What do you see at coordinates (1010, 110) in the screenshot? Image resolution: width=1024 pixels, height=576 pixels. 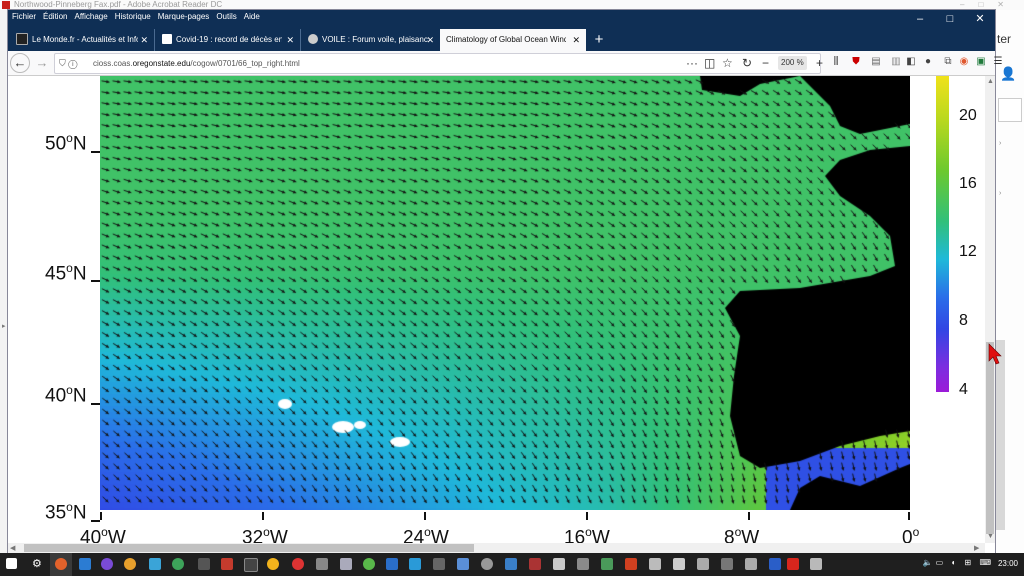 I see `acrobat-panel-box` at bounding box center [1010, 110].